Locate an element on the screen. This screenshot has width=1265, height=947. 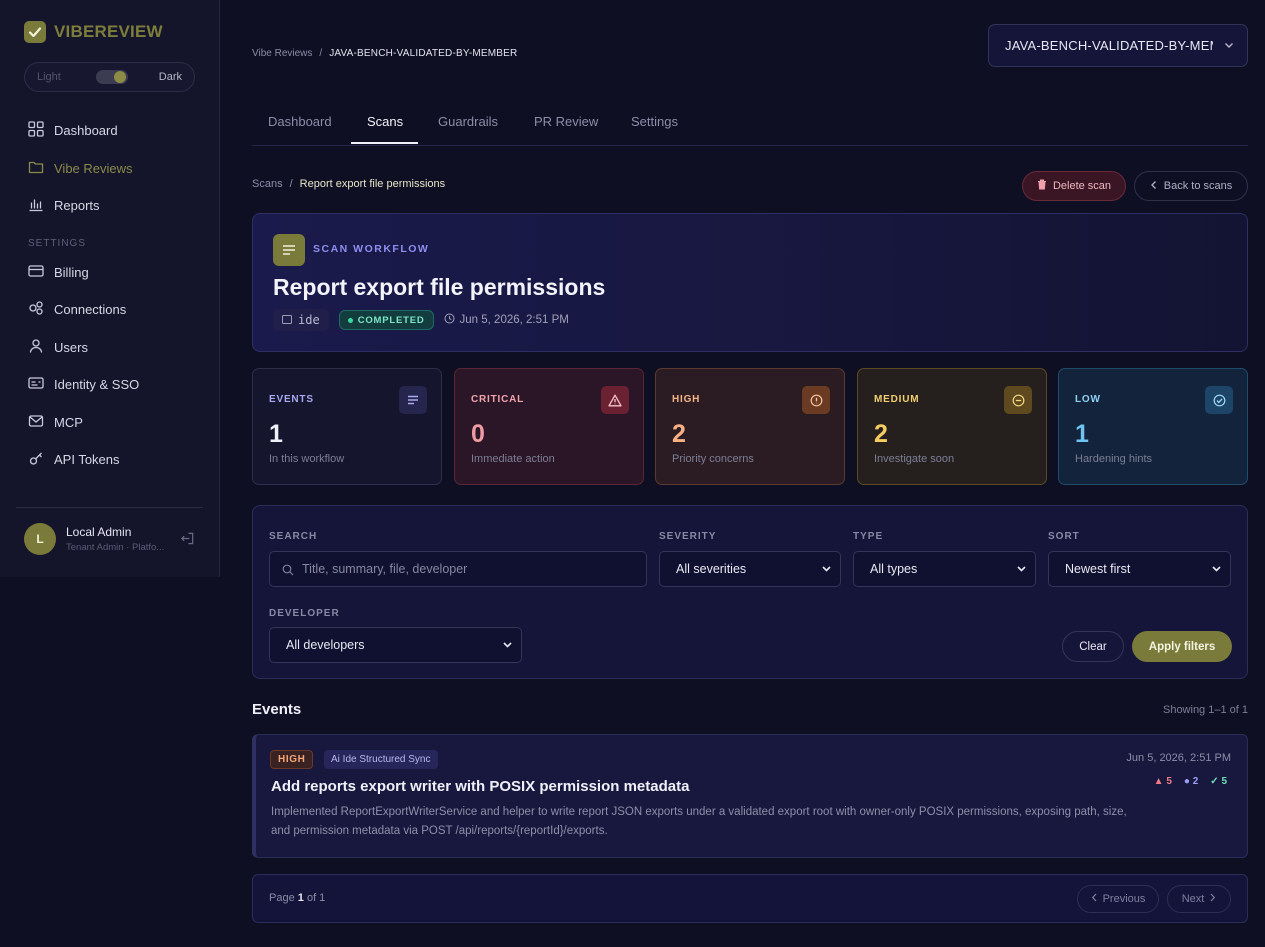
tab-dashboard: Dashboard is located at coordinates (300, 121).